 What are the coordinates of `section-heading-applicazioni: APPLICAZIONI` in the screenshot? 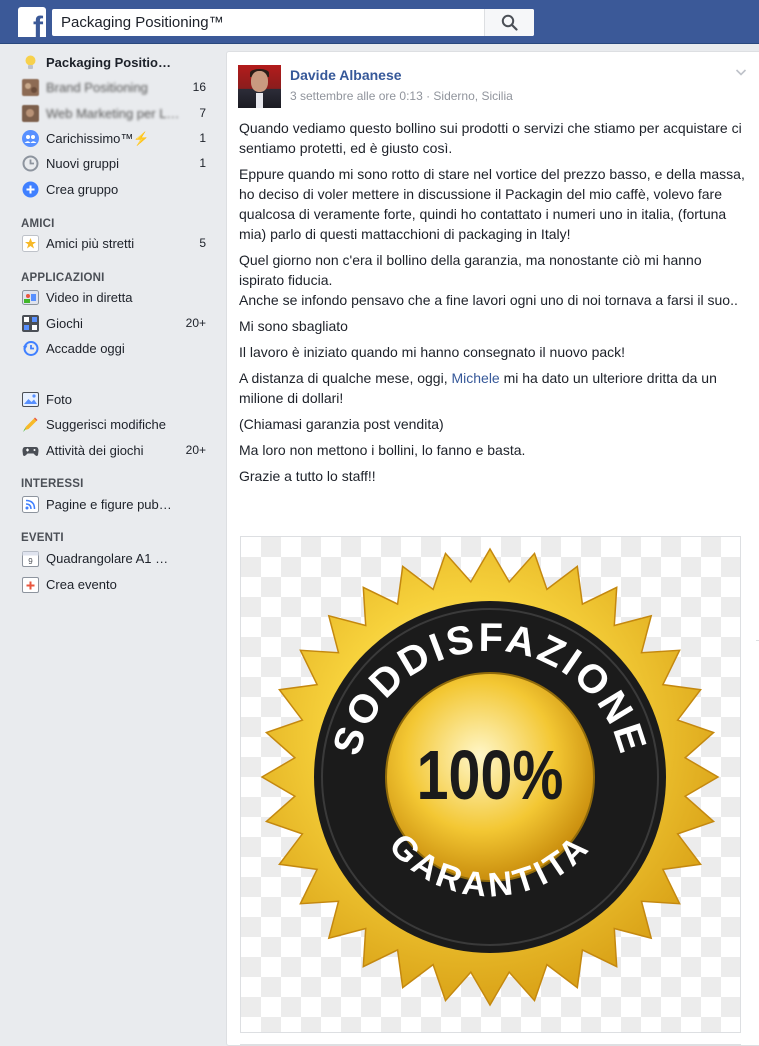 It's located at (63, 278).